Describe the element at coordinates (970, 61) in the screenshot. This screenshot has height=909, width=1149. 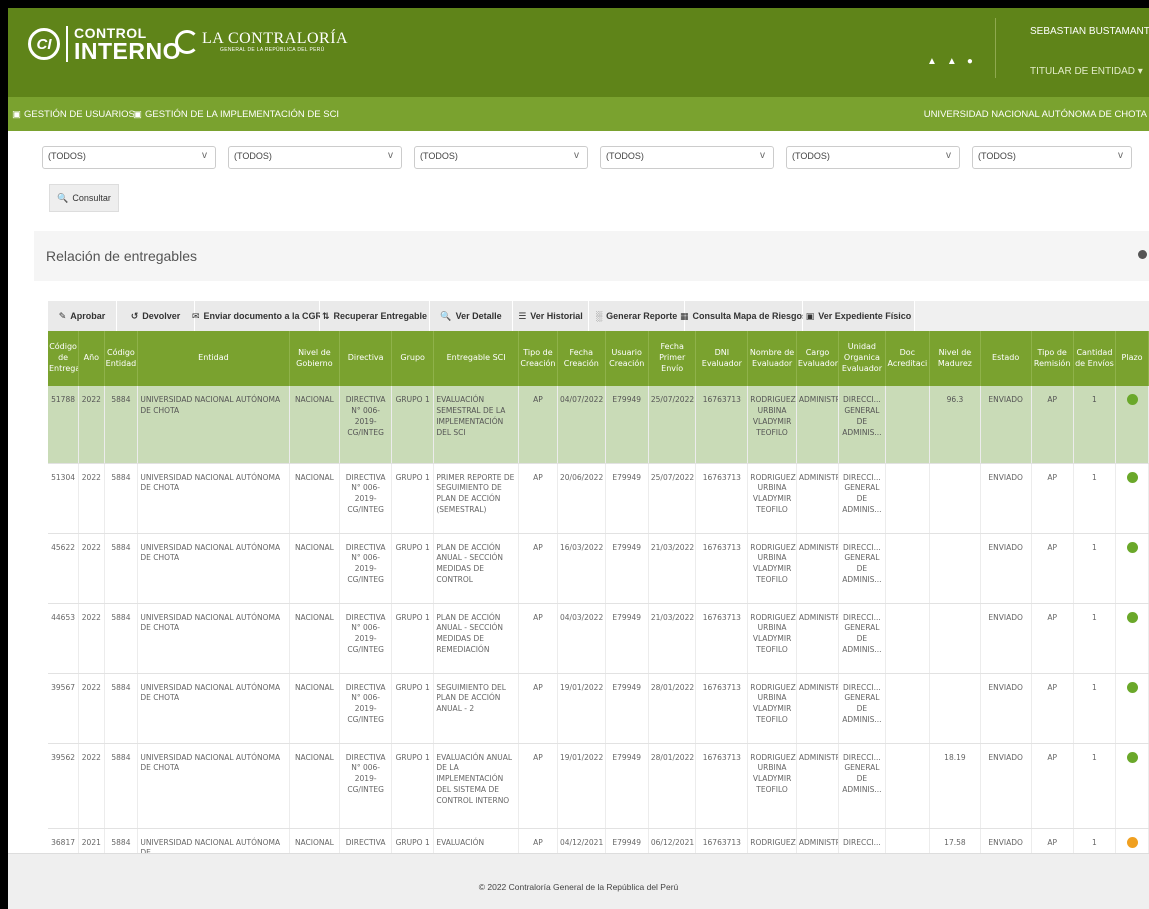
I see `user-icon: ●` at that location.